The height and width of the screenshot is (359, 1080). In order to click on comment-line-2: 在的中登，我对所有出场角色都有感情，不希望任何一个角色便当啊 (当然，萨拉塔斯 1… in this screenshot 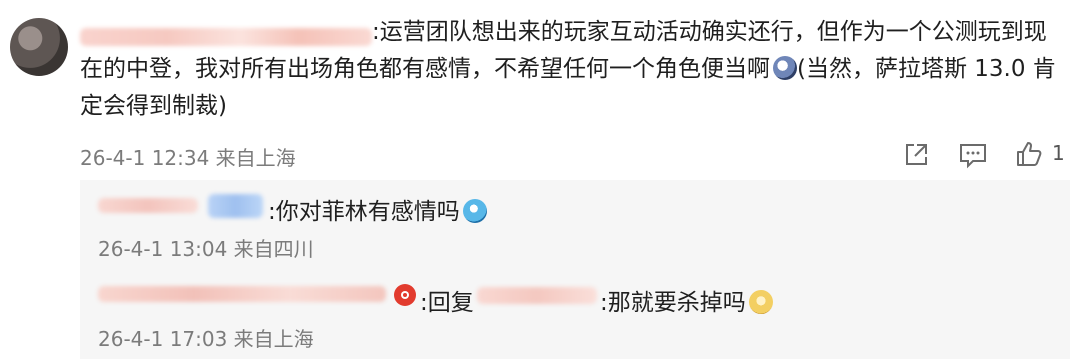, I will do `click(575, 69)`.